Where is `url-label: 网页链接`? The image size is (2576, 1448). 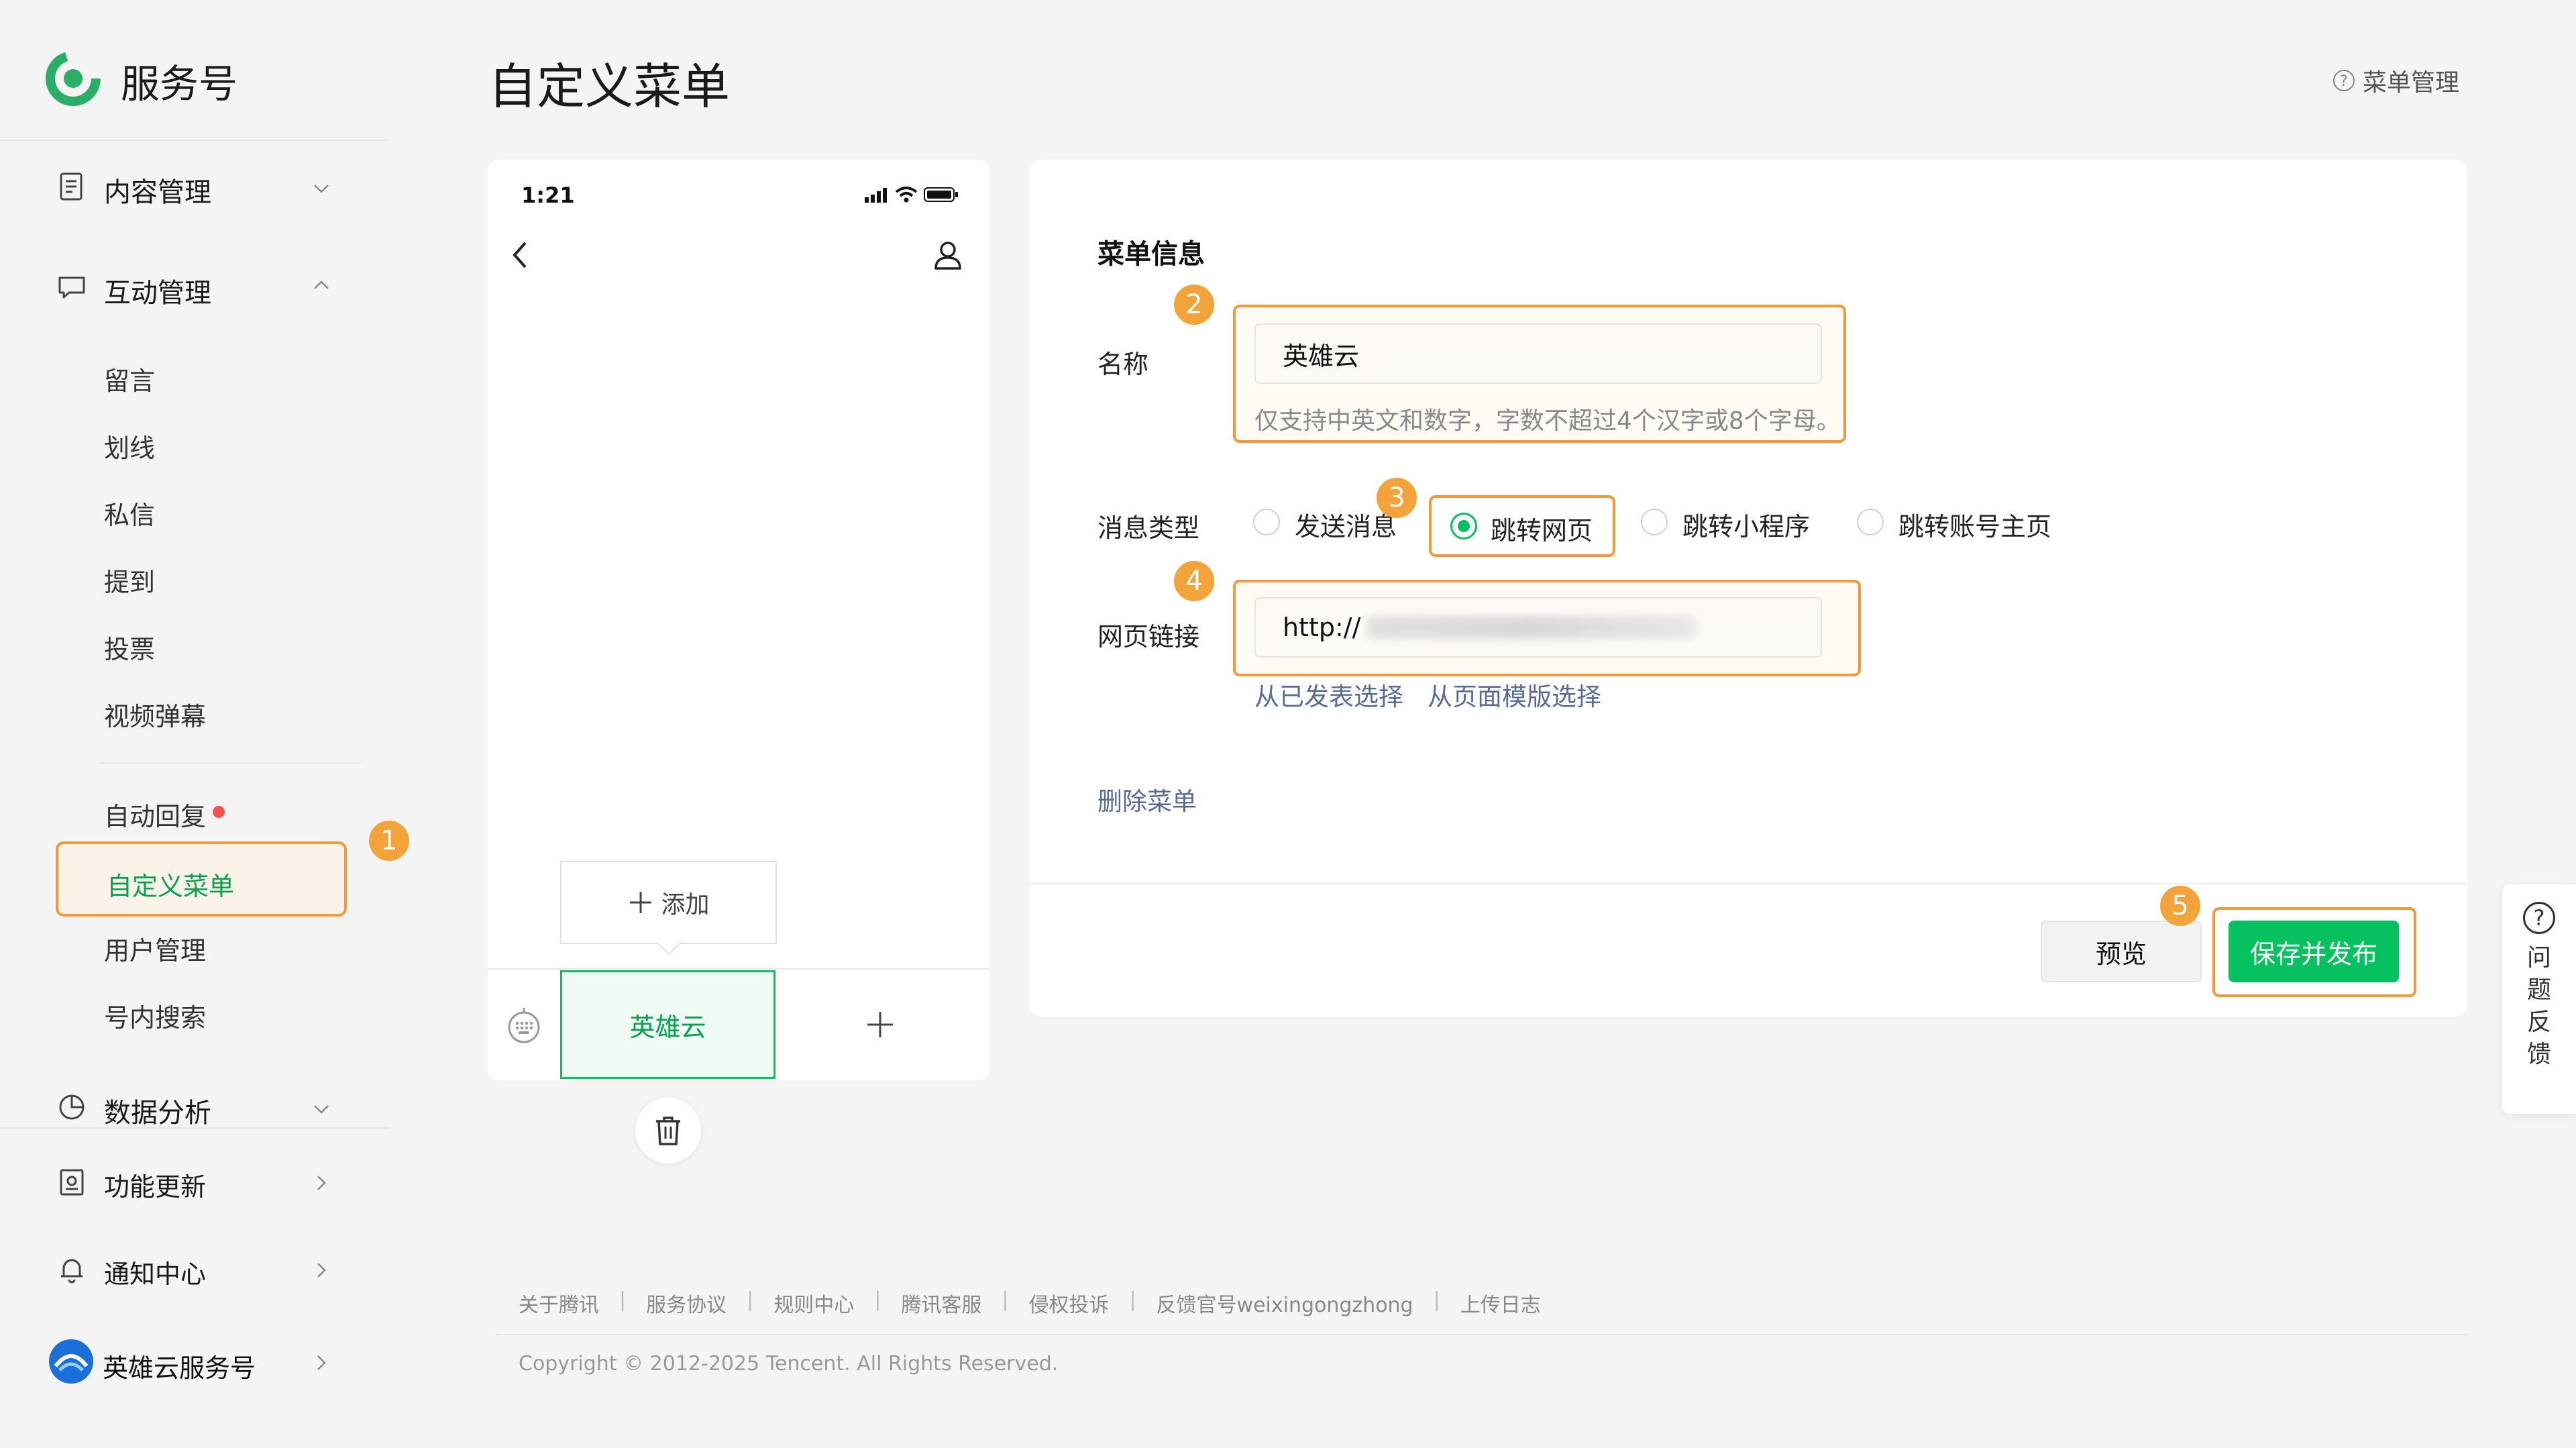 url-label: 网页链接 is located at coordinates (1148, 637).